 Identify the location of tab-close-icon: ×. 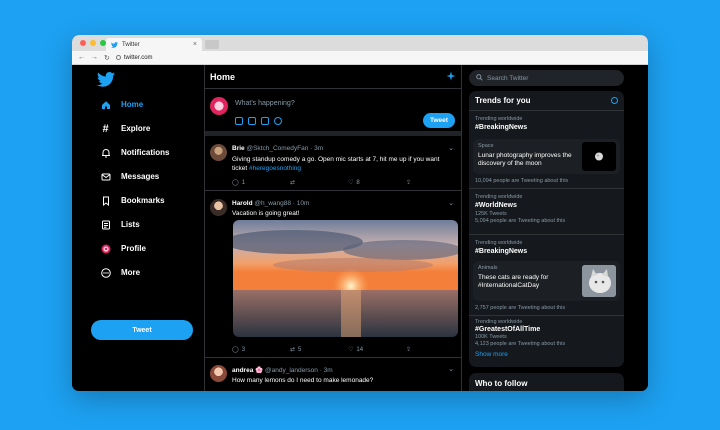
(195, 44).